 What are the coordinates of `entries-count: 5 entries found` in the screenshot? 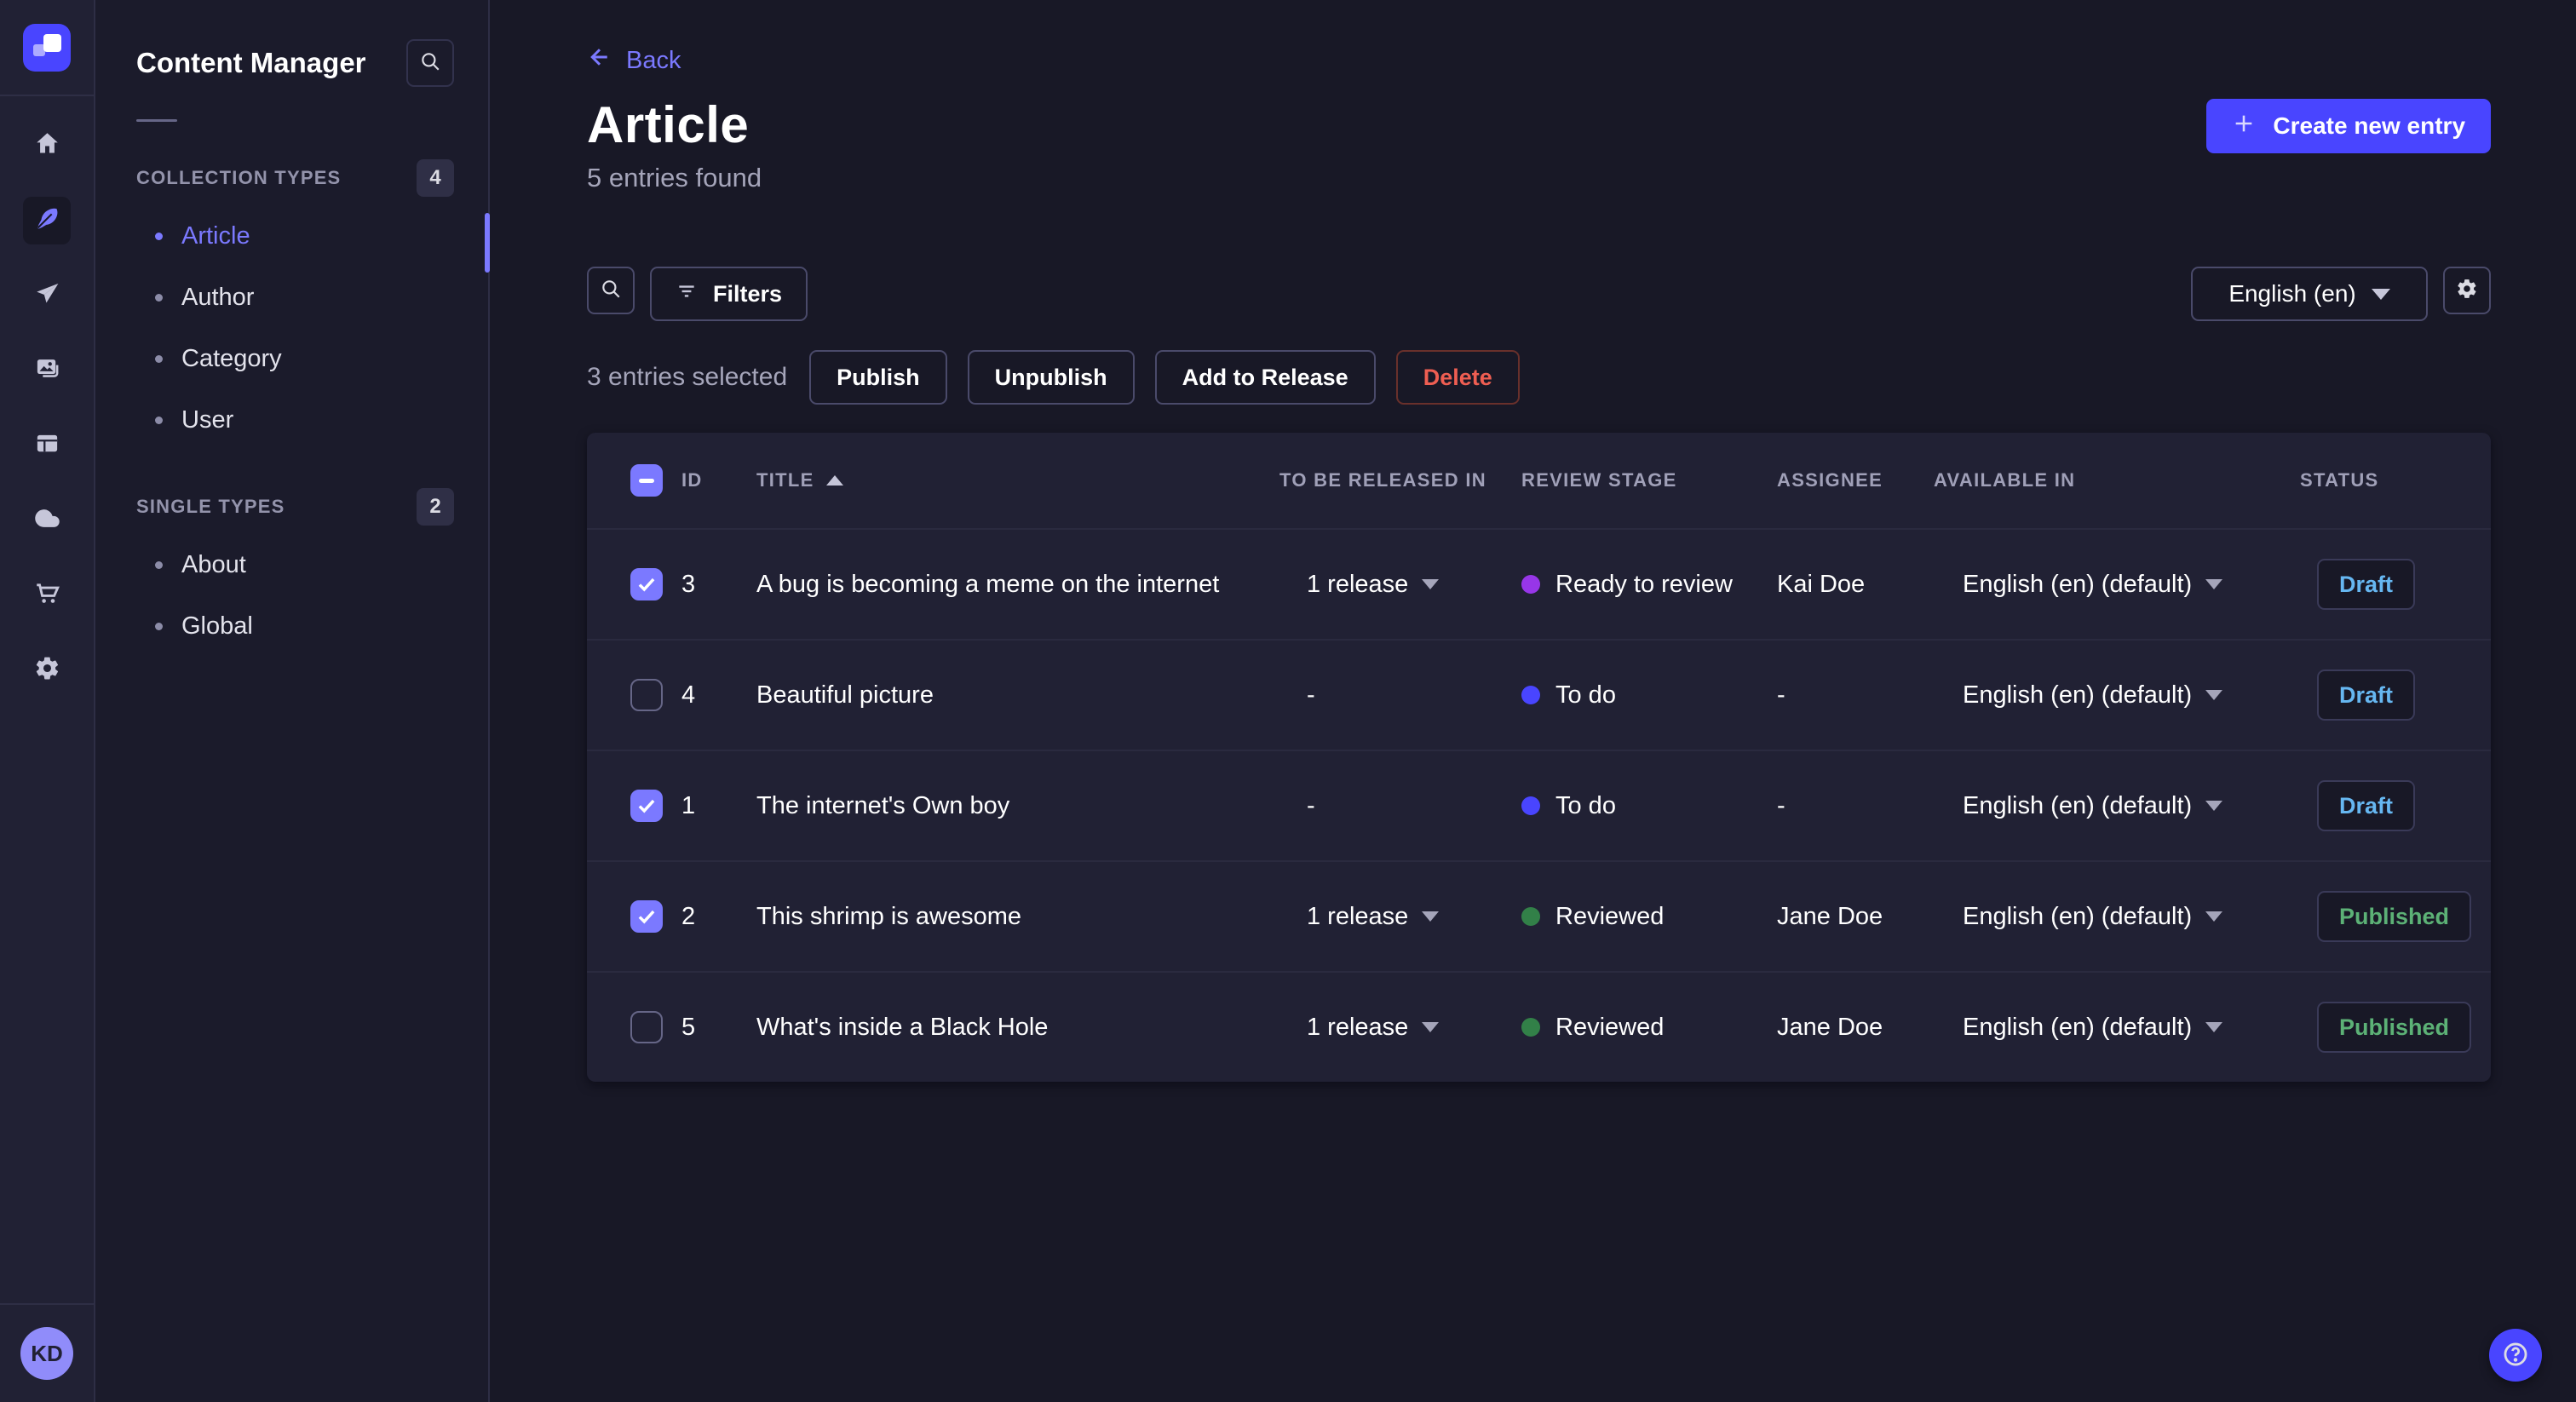 It's located at (674, 177).